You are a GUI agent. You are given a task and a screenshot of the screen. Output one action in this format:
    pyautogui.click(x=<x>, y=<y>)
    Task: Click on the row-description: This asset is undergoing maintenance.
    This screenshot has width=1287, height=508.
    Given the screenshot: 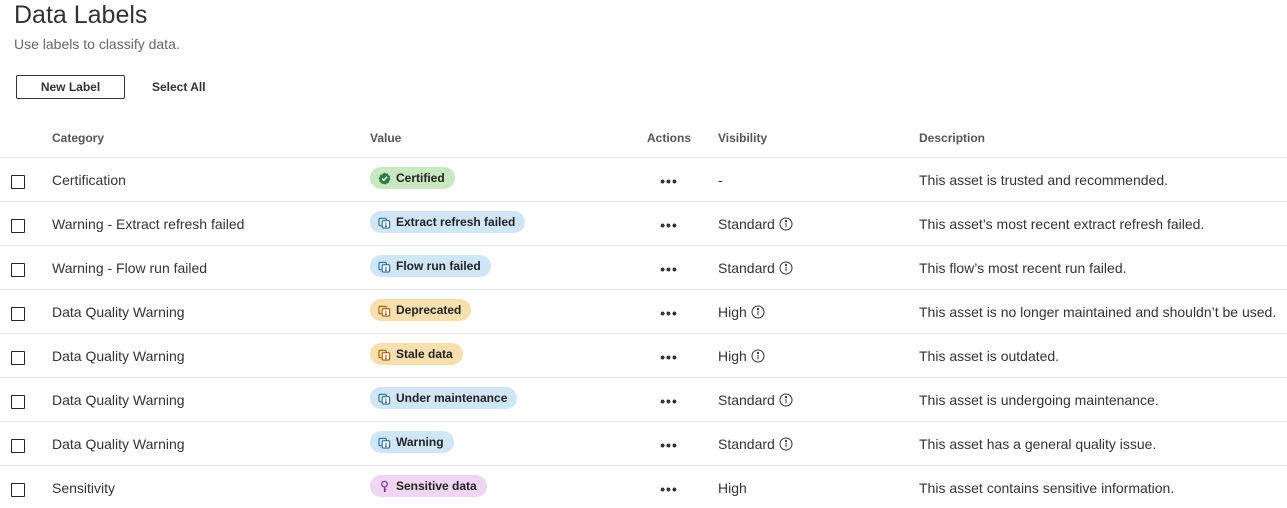 What is the action you would take?
    pyautogui.click(x=1039, y=400)
    